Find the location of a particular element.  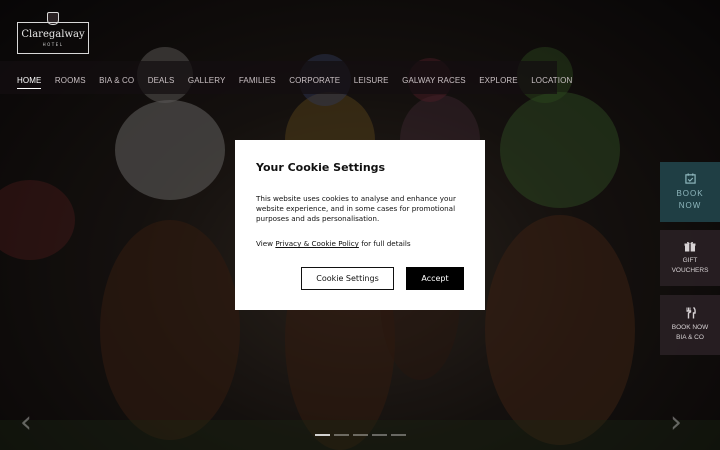

nav-item-galway-races: GALWAY RACES is located at coordinates (434, 77).